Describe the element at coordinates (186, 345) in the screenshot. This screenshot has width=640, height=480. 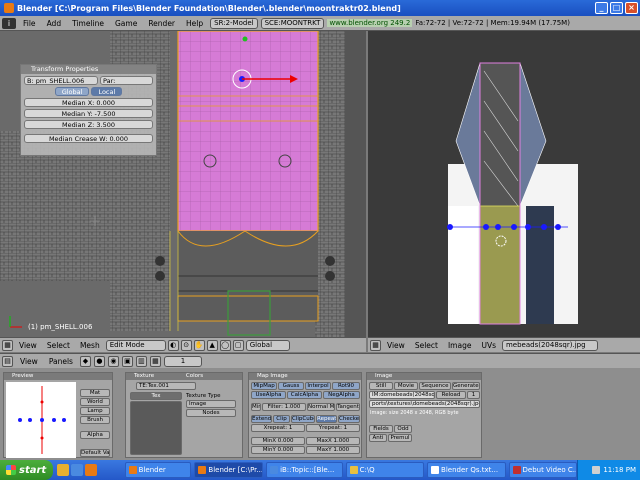
I see `pivot-icon: ⊙` at that location.